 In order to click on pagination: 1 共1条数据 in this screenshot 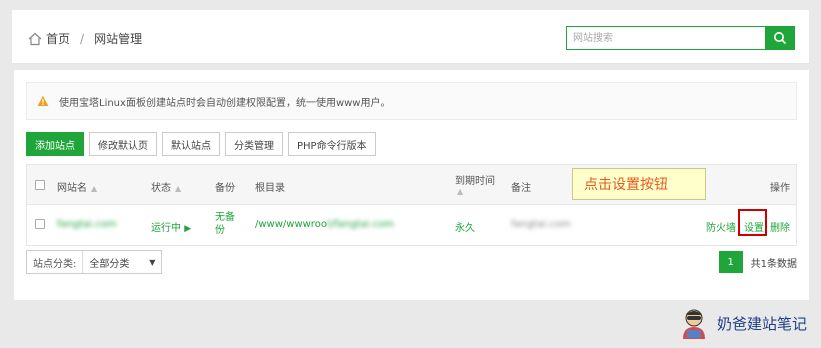, I will do `click(757, 262)`.